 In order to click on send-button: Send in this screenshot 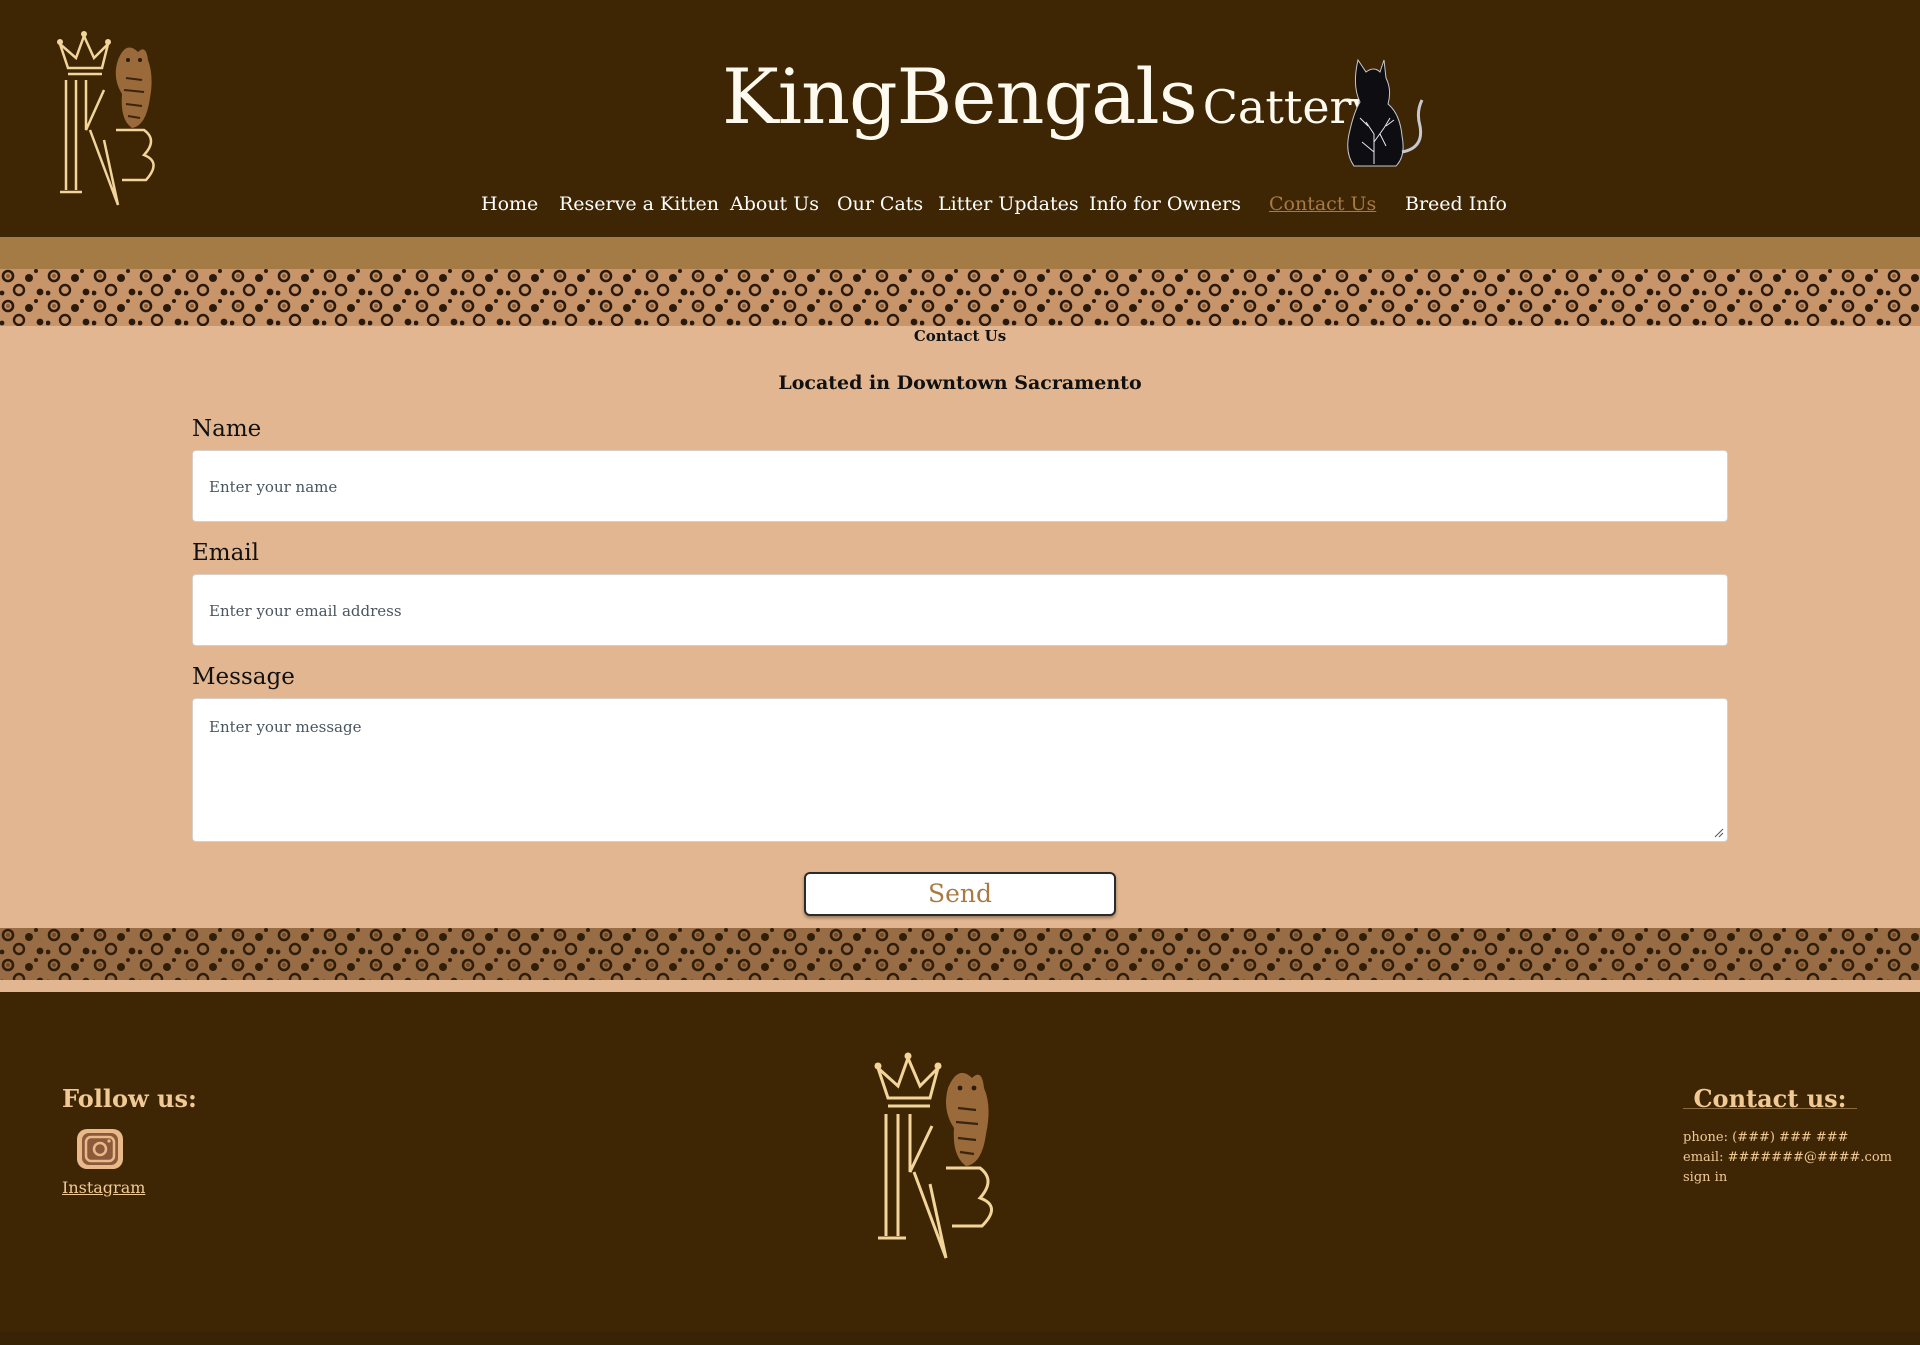, I will do `click(960, 894)`.